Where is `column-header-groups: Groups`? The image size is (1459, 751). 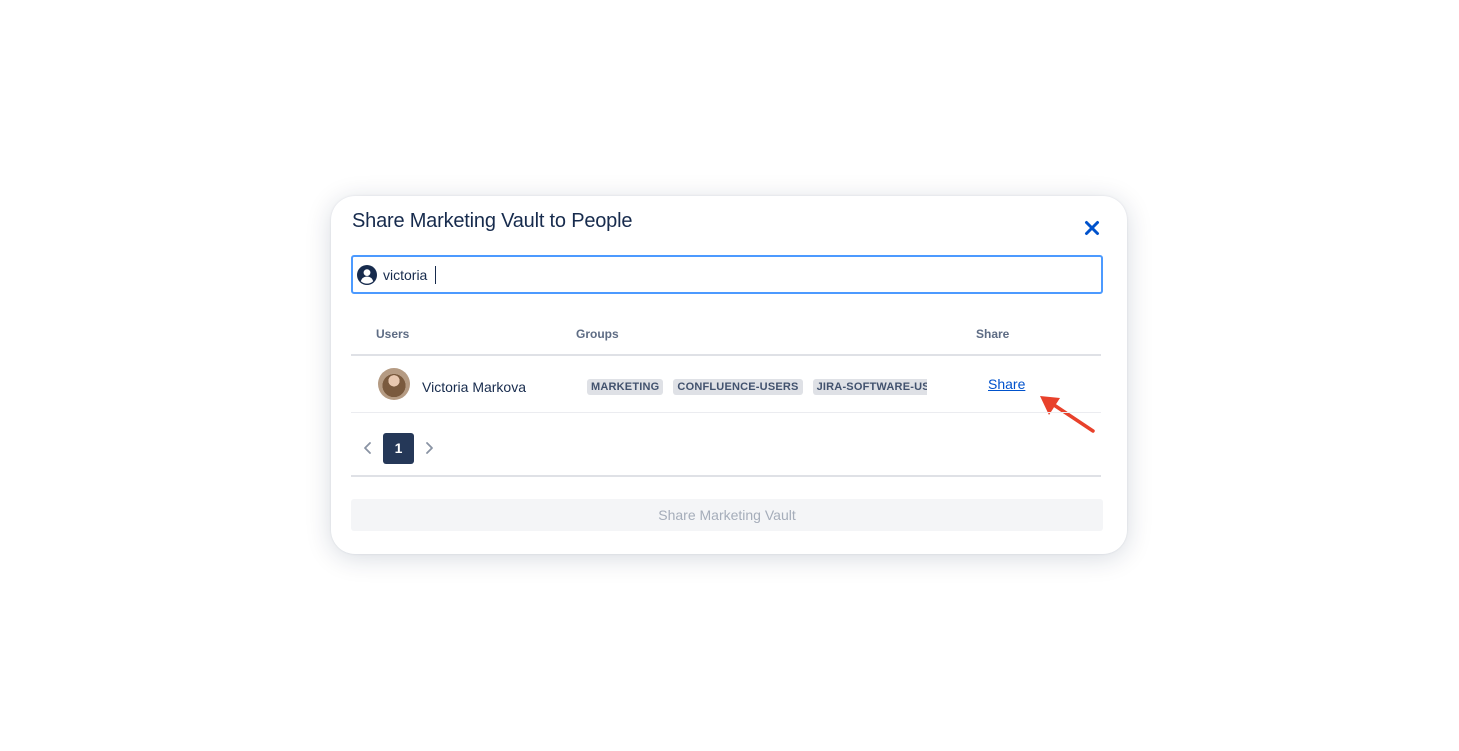
column-header-groups: Groups is located at coordinates (597, 334).